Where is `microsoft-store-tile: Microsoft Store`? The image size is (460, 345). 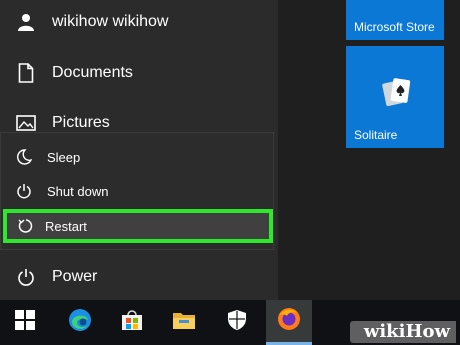
microsoft-store-tile: Microsoft Store is located at coordinates (395, 20).